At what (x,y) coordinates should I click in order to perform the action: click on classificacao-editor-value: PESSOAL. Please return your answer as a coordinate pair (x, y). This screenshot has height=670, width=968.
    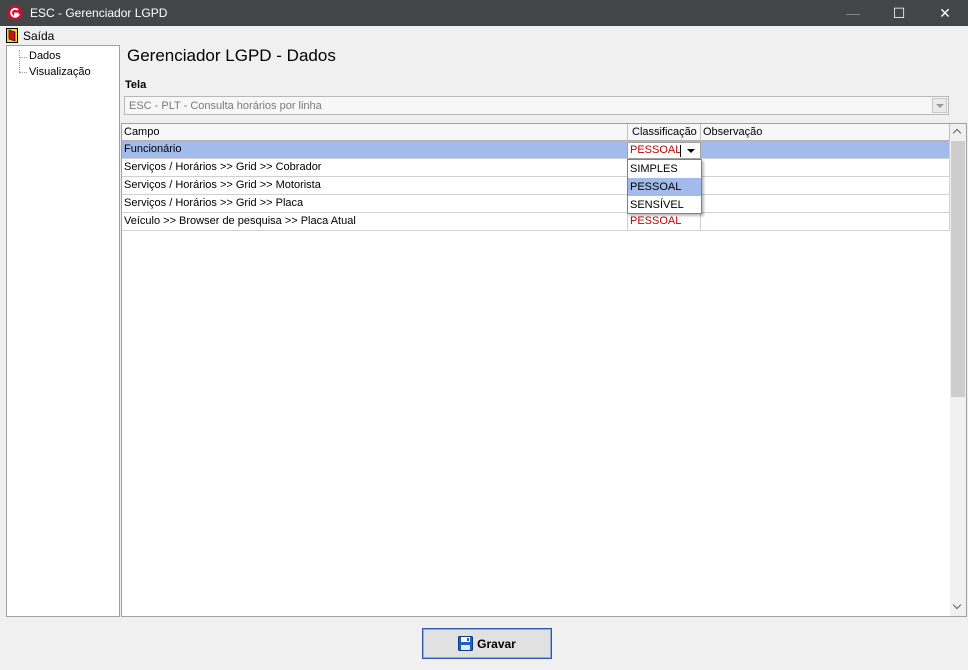
    Looking at the image, I should click on (656, 150).